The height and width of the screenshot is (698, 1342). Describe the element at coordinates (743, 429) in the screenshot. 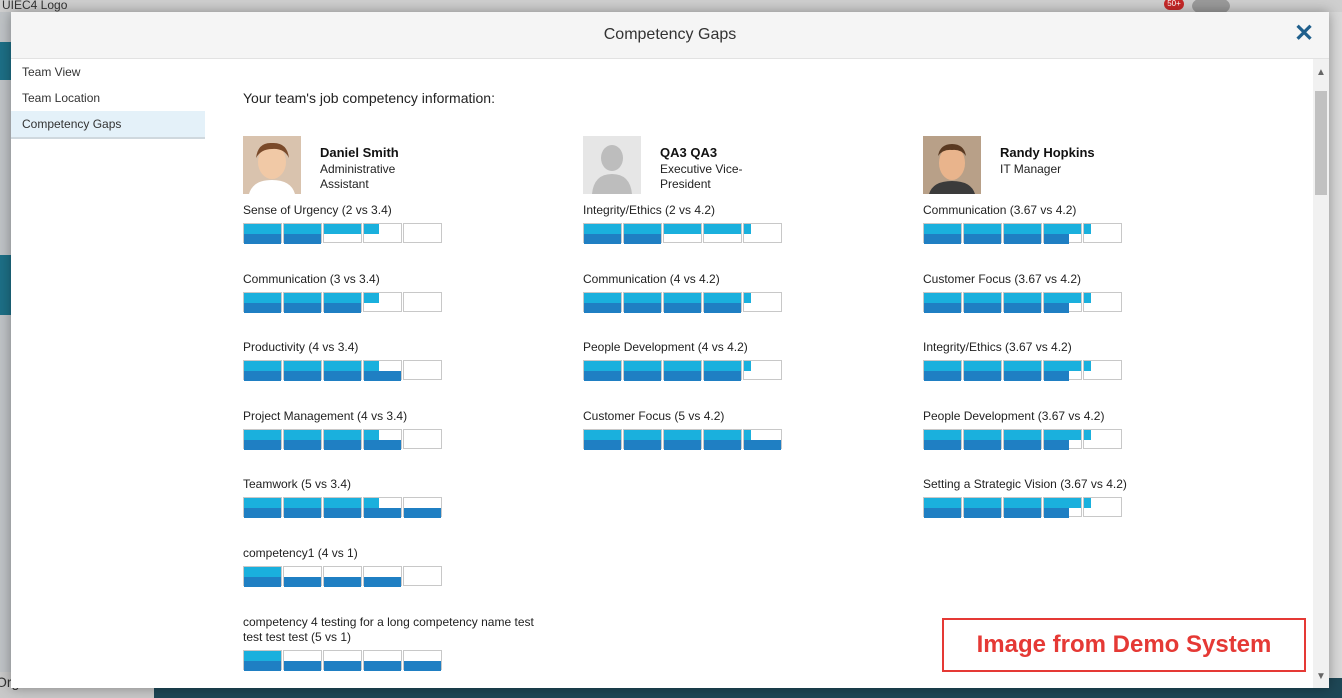

I see `competency-item: Customer Focus (5 vs 4.2)` at that location.